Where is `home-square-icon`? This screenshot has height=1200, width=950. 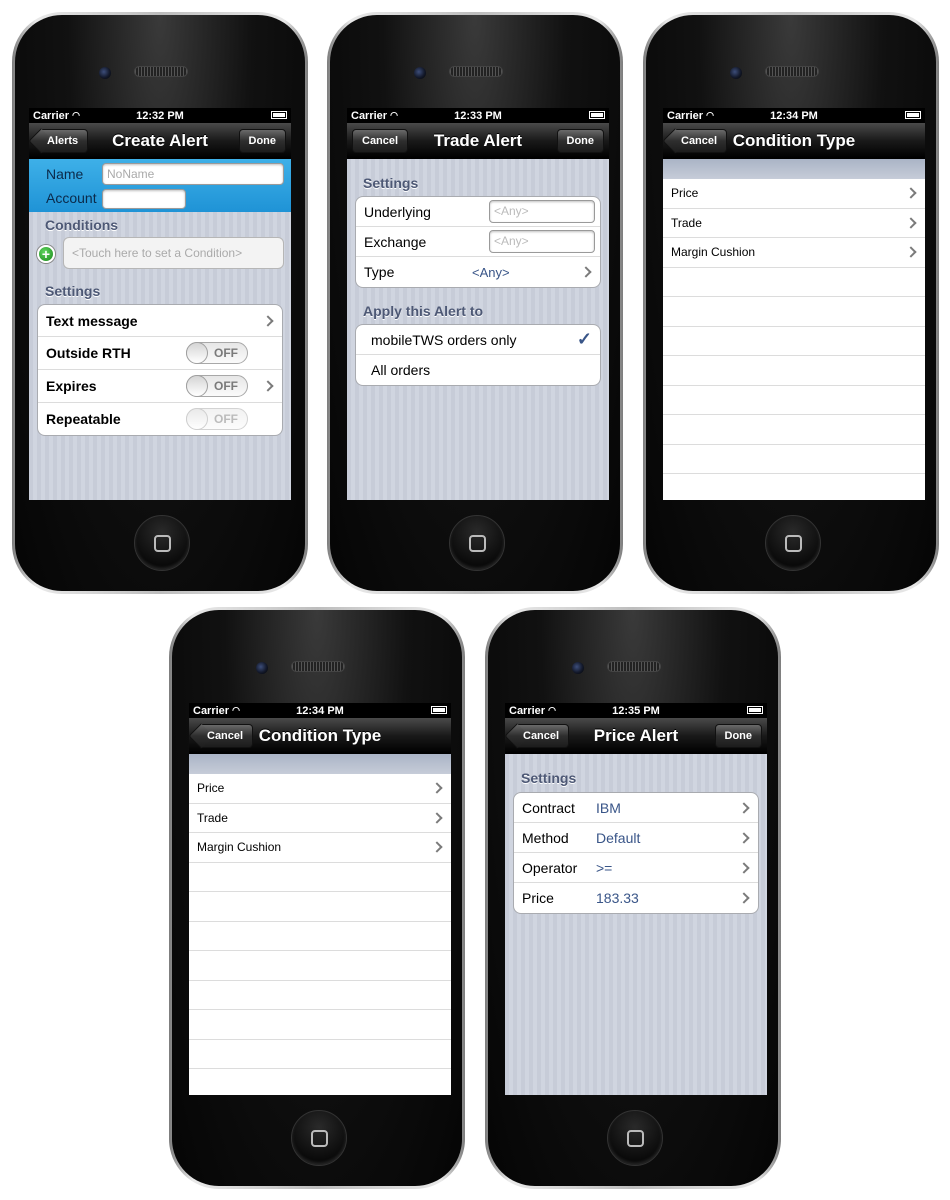
home-square-icon is located at coordinates (319, 1138).